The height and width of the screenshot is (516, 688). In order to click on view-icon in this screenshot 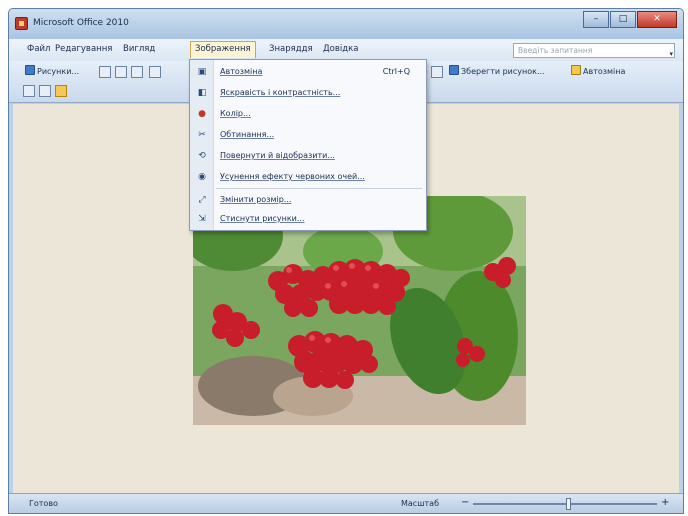, I will do `click(29, 91)`.